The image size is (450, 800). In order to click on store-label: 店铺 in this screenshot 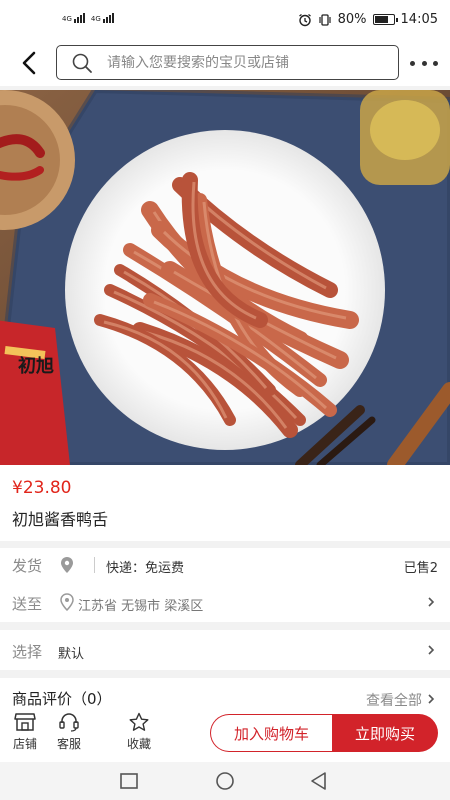, I will do `click(24, 744)`.